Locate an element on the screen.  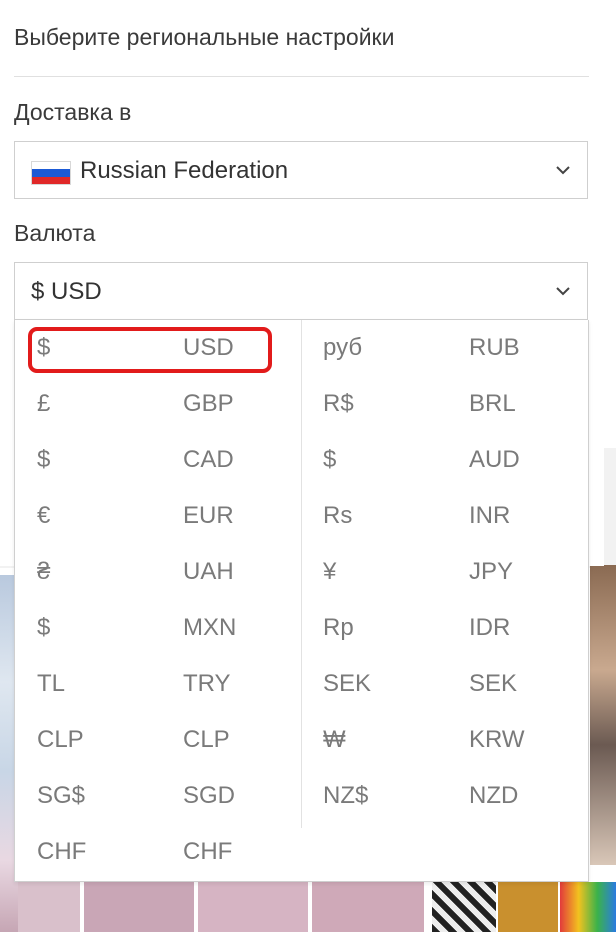
currency-code: RUB is located at coordinates (494, 347).